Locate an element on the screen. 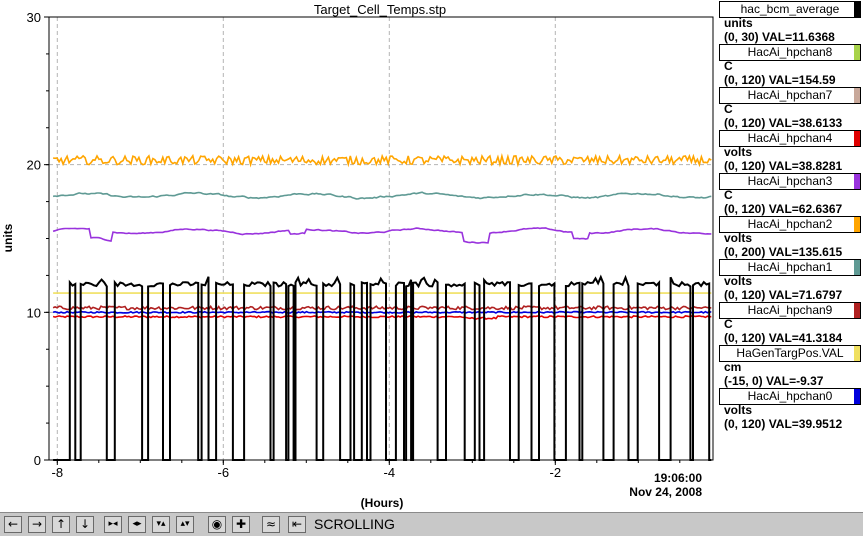 The height and width of the screenshot is (536, 863). legend-entry: HacAi_hpchan7 C (0, 120) VAL=38.6133 is located at coordinates (789, 109).